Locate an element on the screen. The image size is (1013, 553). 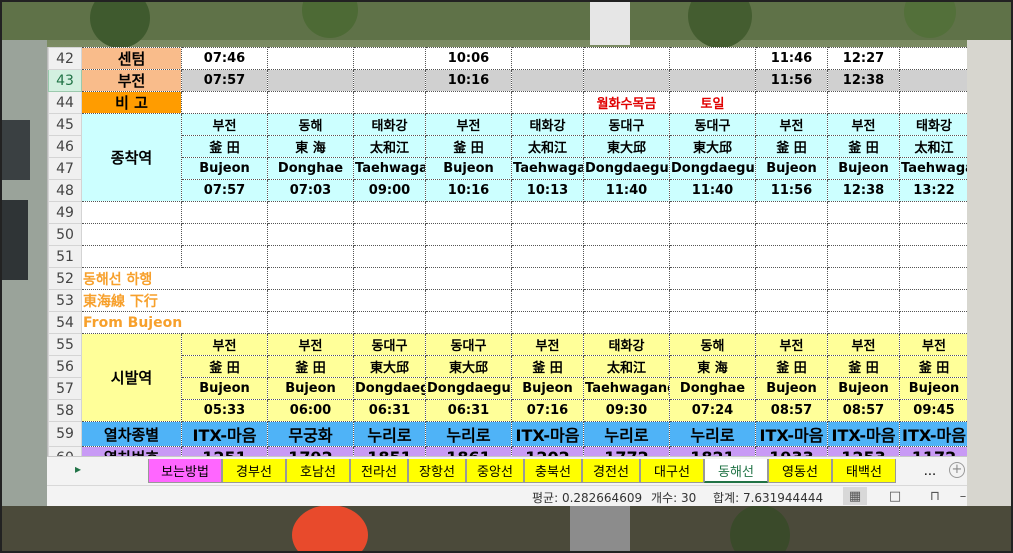
new-sheet-icon: + is located at coordinates (957, 470).